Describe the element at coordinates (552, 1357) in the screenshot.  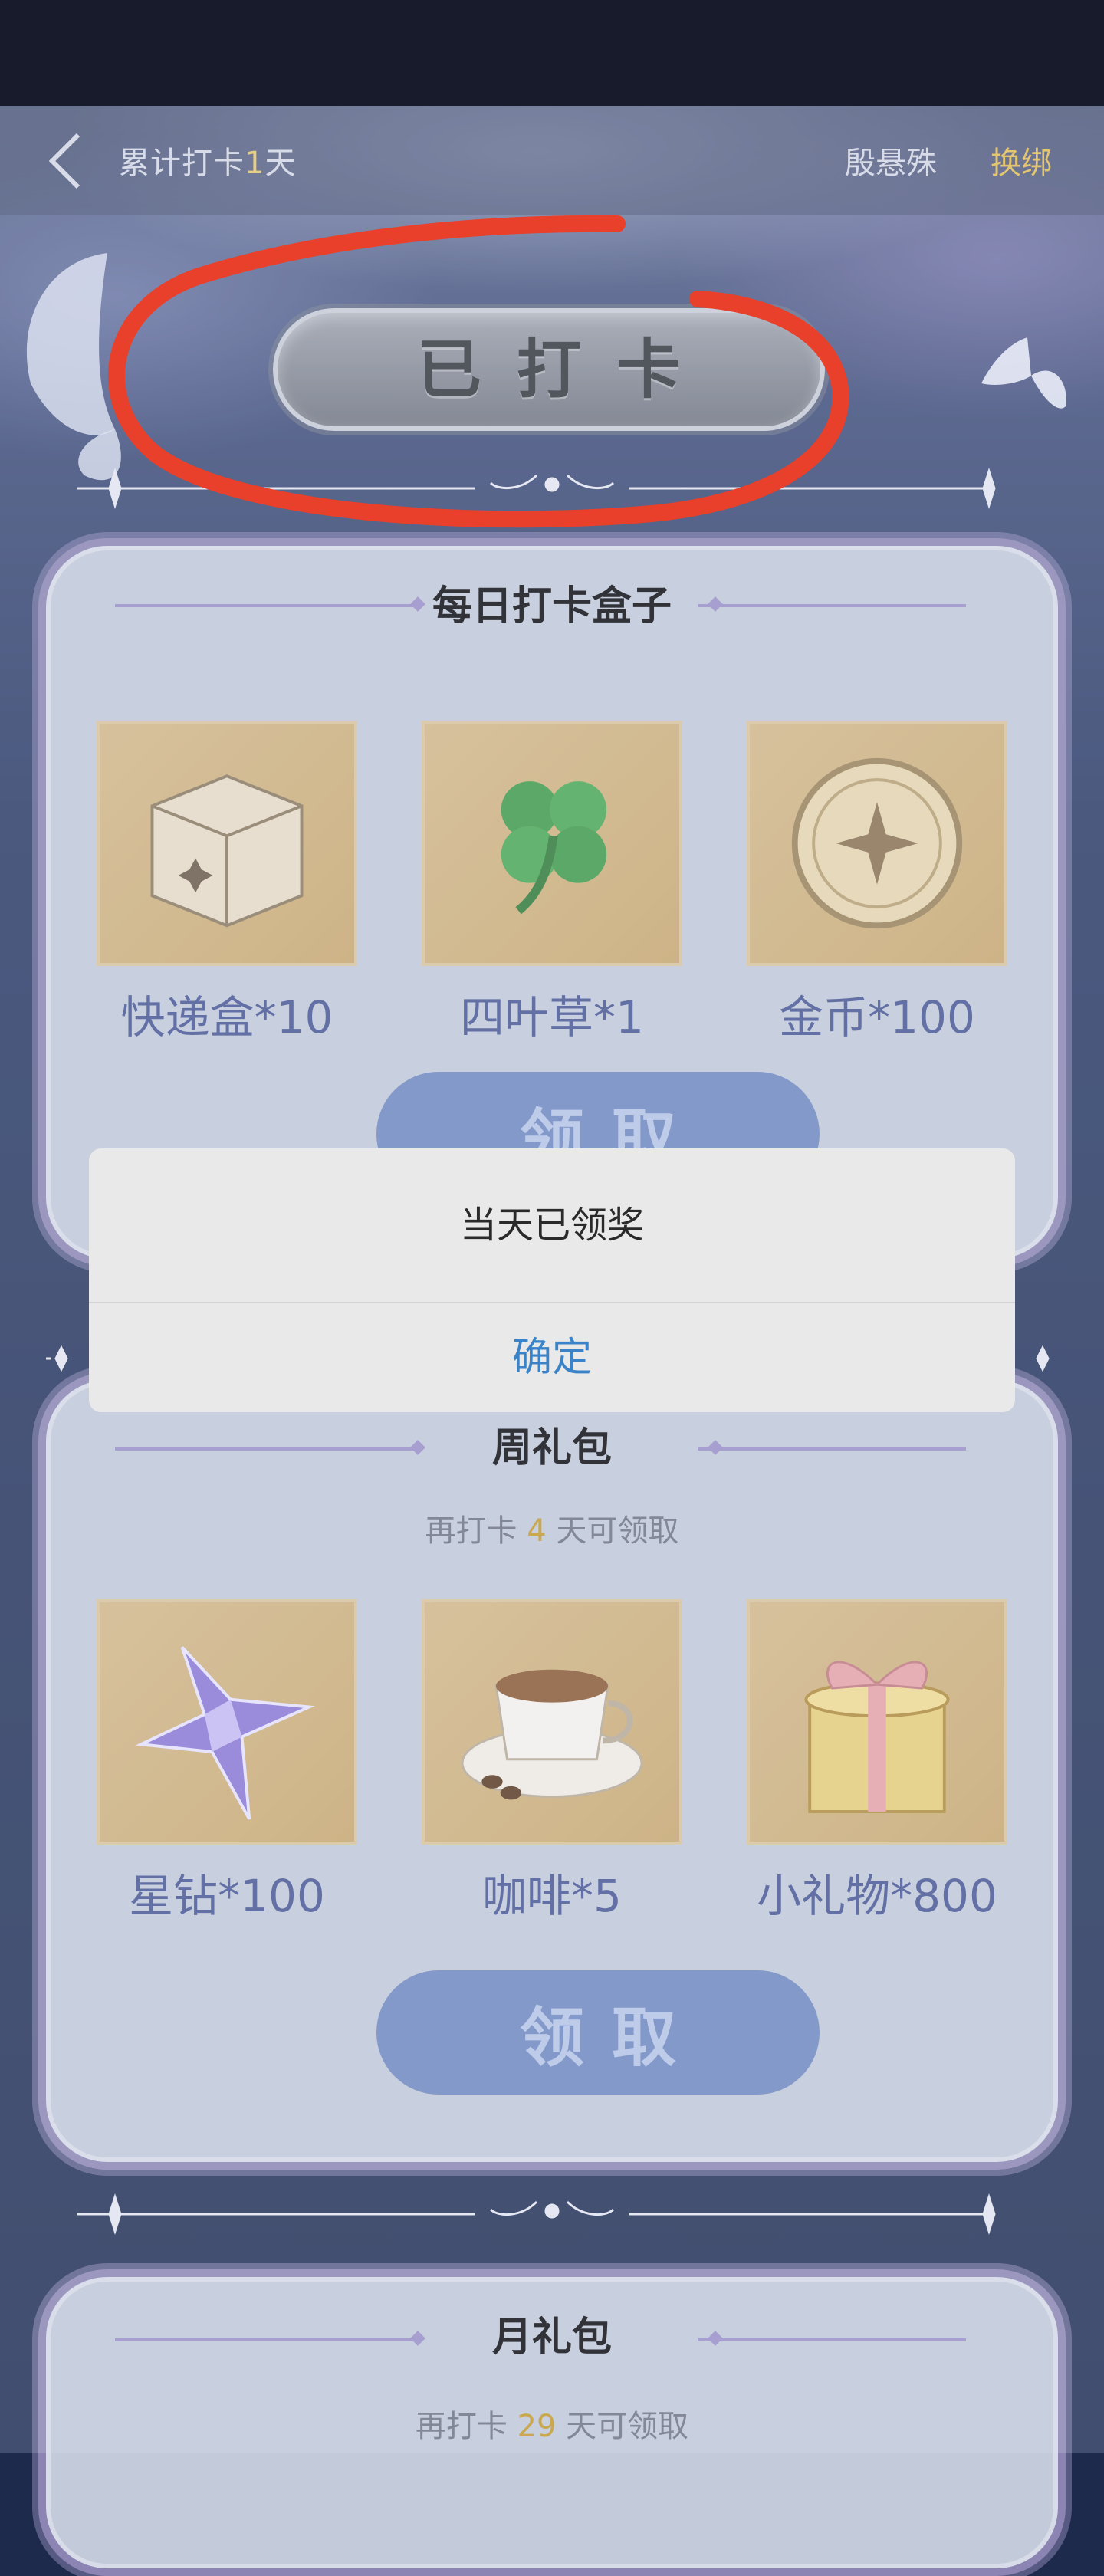
I see `dialog-confirm-button: 确定` at that location.